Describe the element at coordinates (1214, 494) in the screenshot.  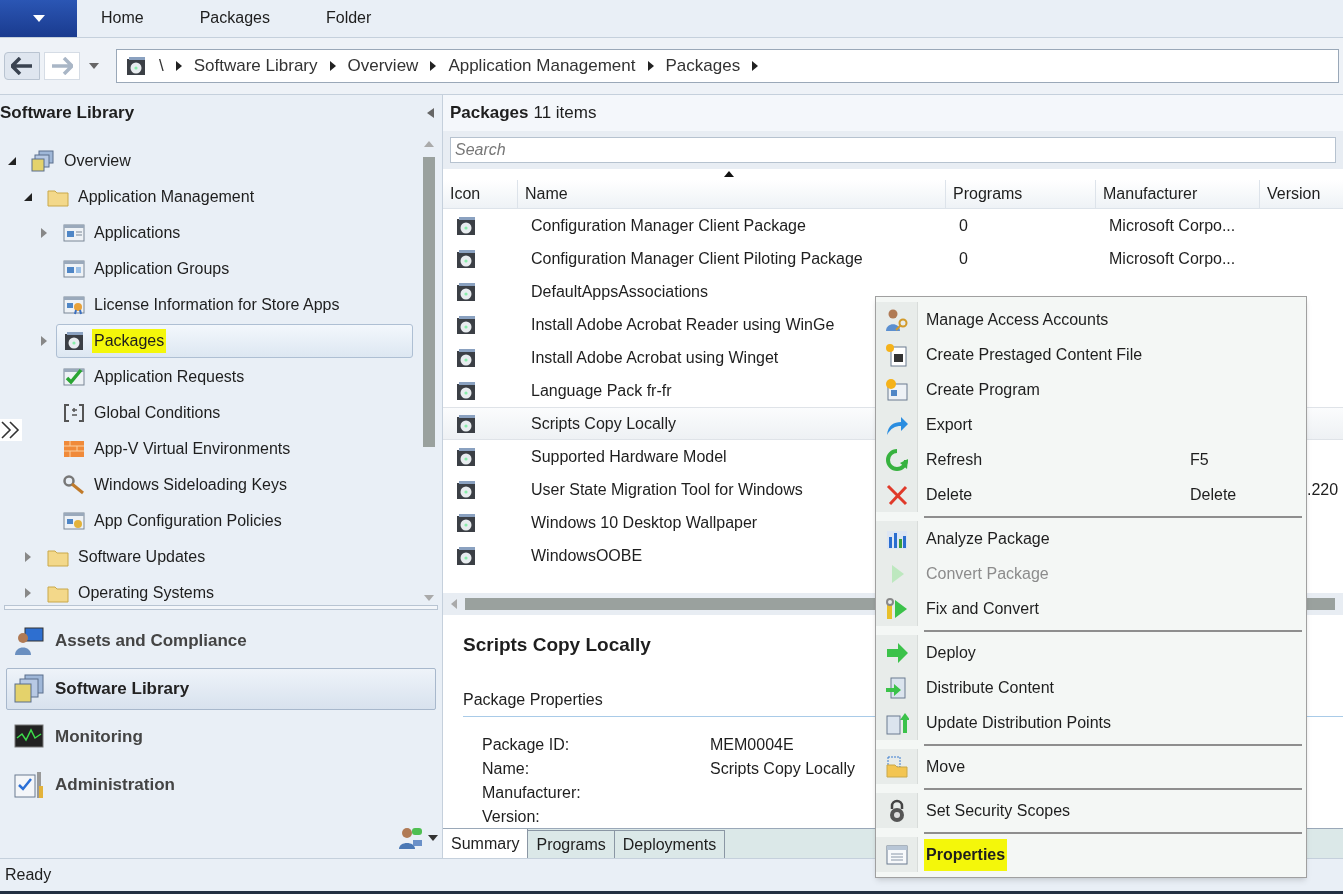
I see `shortcut-text: Delete` at that location.